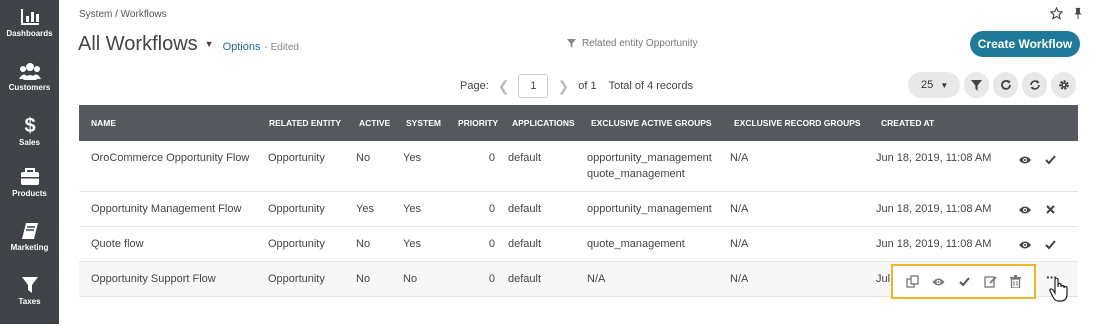 This screenshot has height=326, width=1095. Describe the element at coordinates (138, 44) in the screenshot. I see `page-title: All Workflows` at that location.